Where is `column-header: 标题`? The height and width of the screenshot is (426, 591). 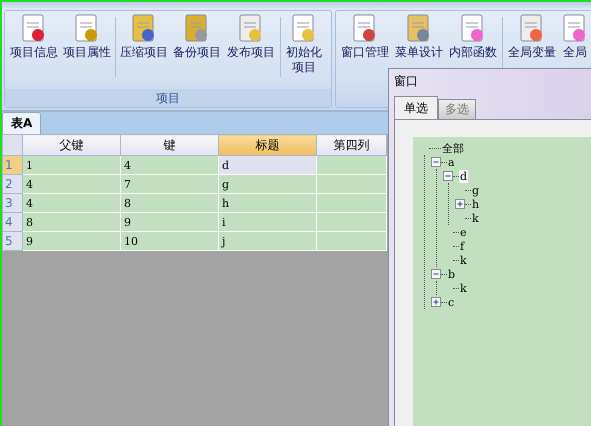 column-header: 标题 is located at coordinates (267, 145).